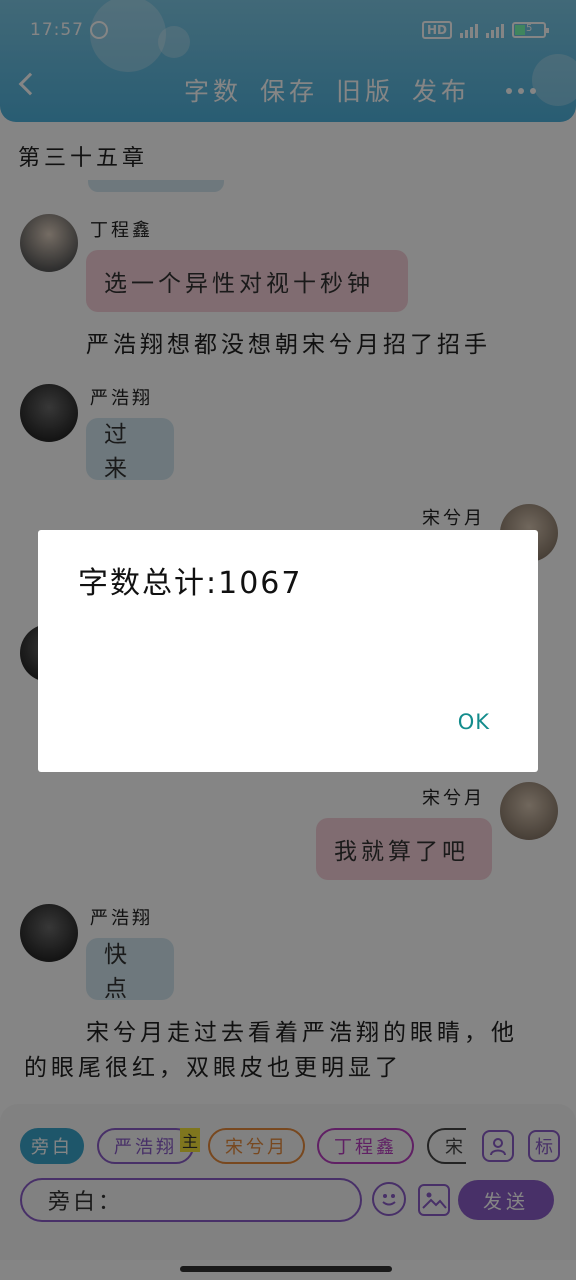 The image size is (576, 1280). I want to click on dialog-message: 字数总计:1067, so click(190, 583).